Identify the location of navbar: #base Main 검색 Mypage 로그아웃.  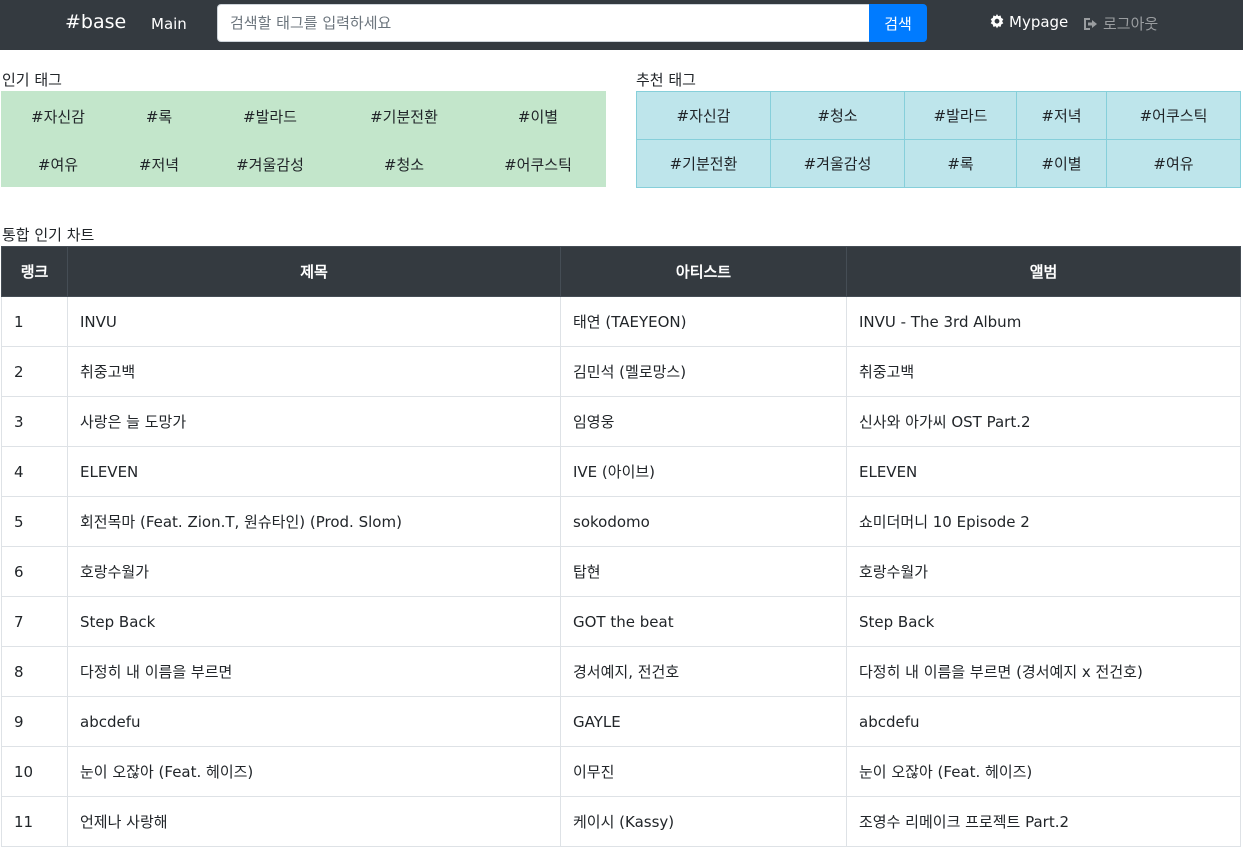
(621, 25).